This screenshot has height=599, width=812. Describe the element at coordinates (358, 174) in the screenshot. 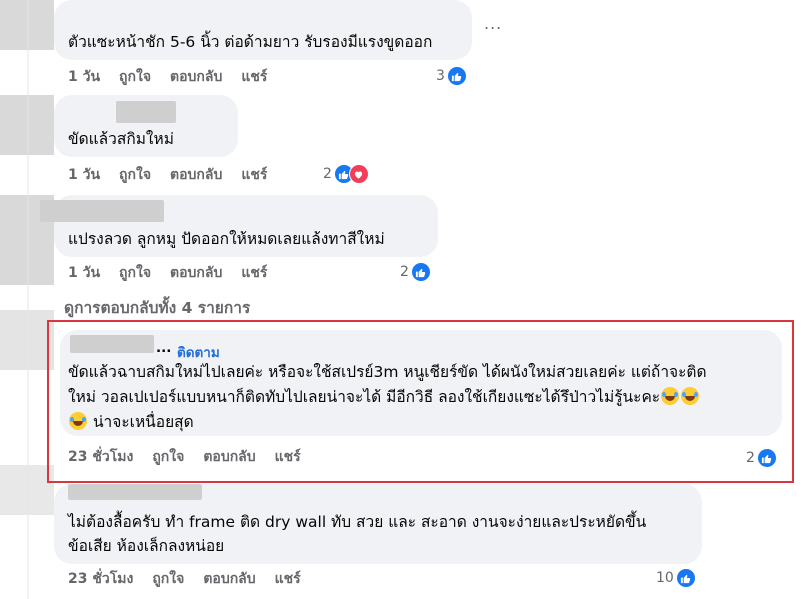

I see `heart-icon` at that location.